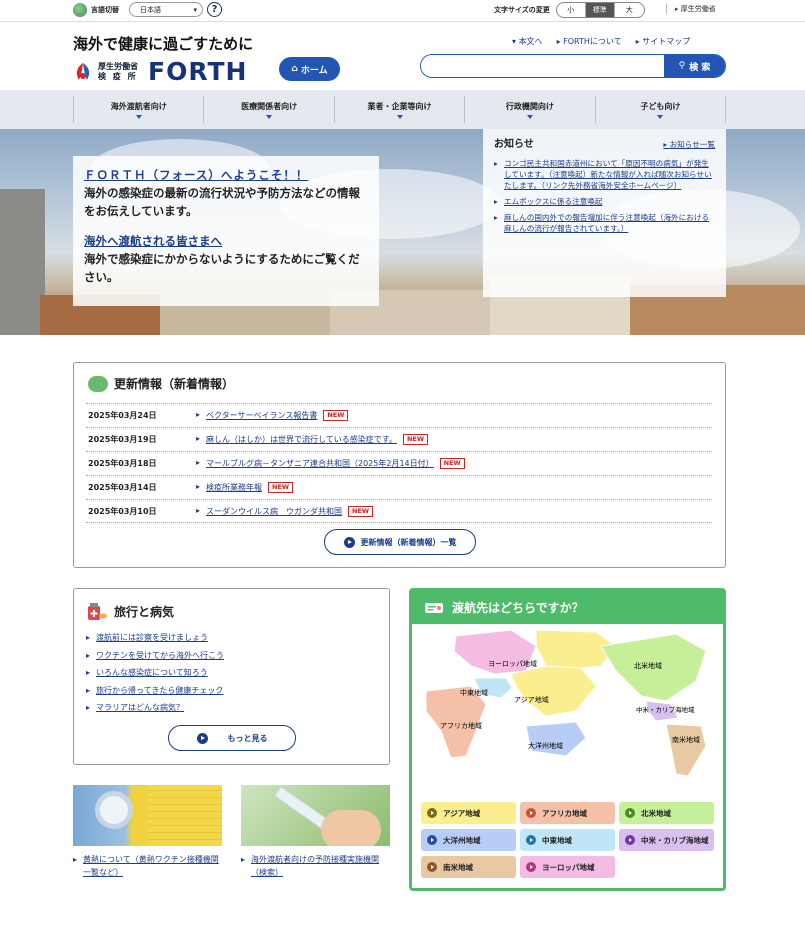 The height and width of the screenshot is (926, 805). Describe the element at coordinates (351, 828) in the screenshot. I see `hand-graphic` at that location.